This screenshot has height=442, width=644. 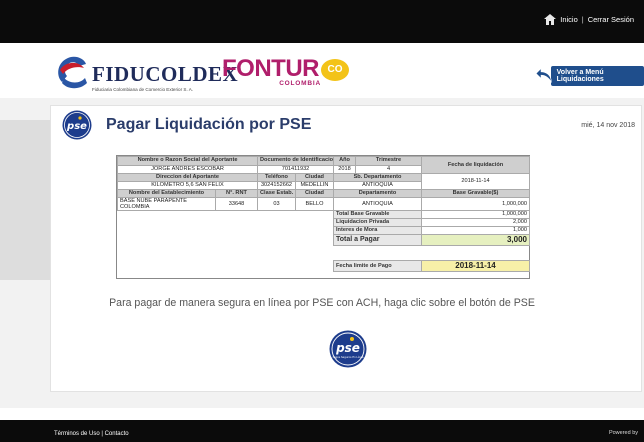 I want to click on header-anio: Año, so click(x=344, y=161).